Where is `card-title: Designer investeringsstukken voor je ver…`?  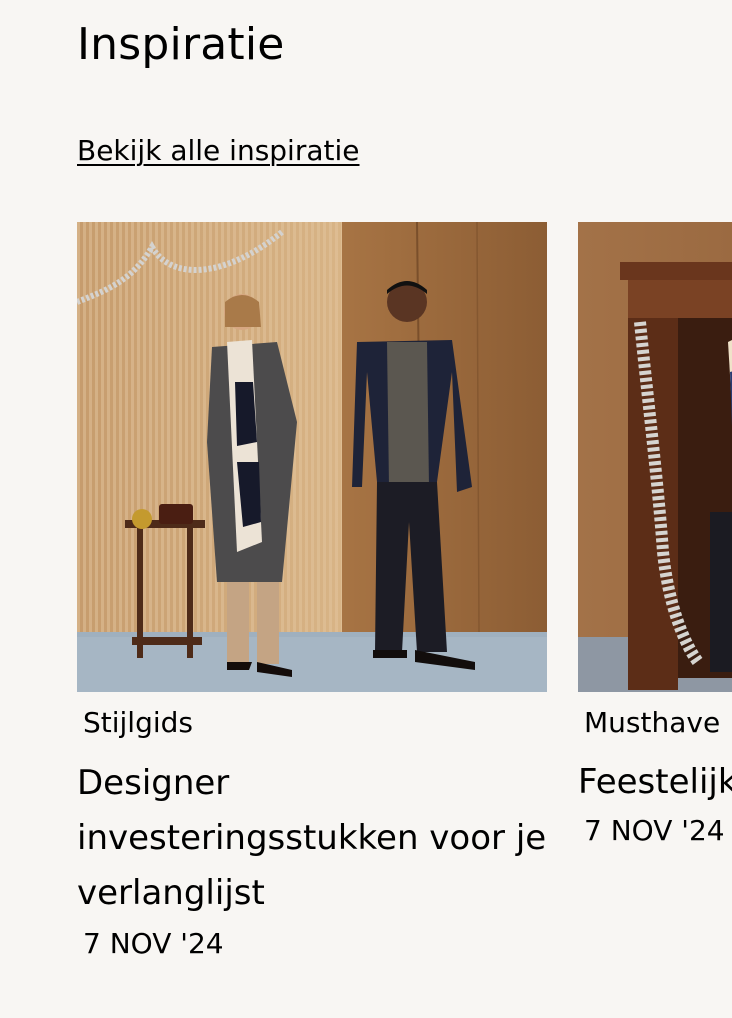
card-title: Designer investeringsstukken voor je ver… is located at coordinates (312, 838).